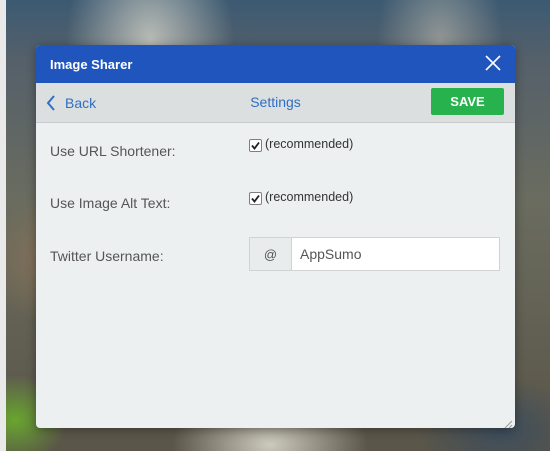  Describe the element at coordinates (275, 64) in the screenshot. I see `dialog-titlebar: Image Sharer` at that location.